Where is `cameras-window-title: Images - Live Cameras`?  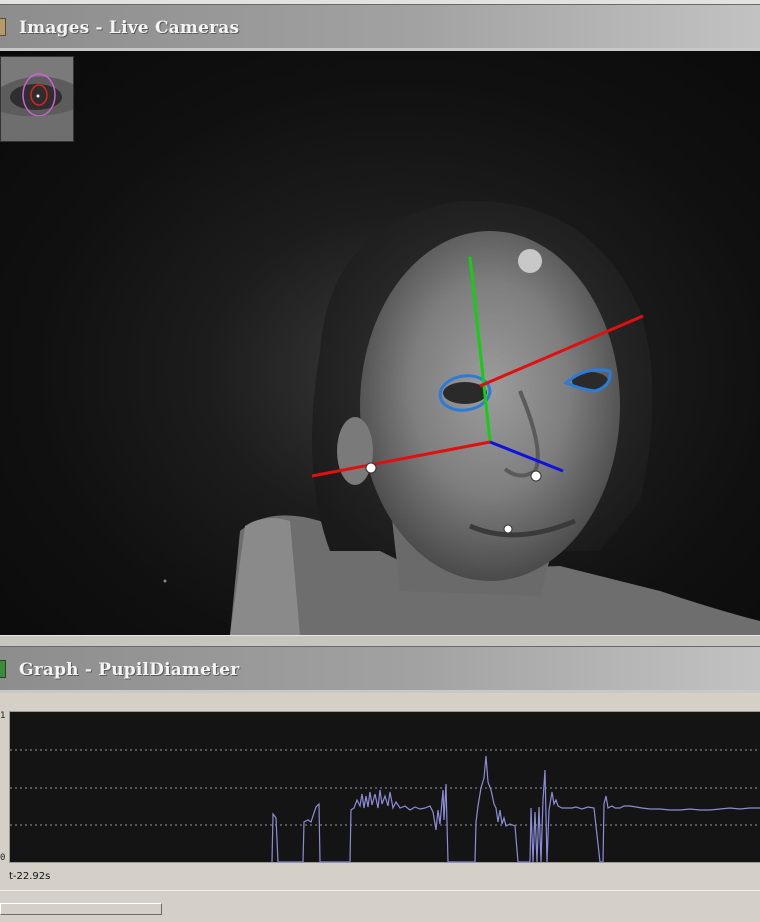 cameras-window-title: Images - Live Cameras is located at coordinates (129, 28).